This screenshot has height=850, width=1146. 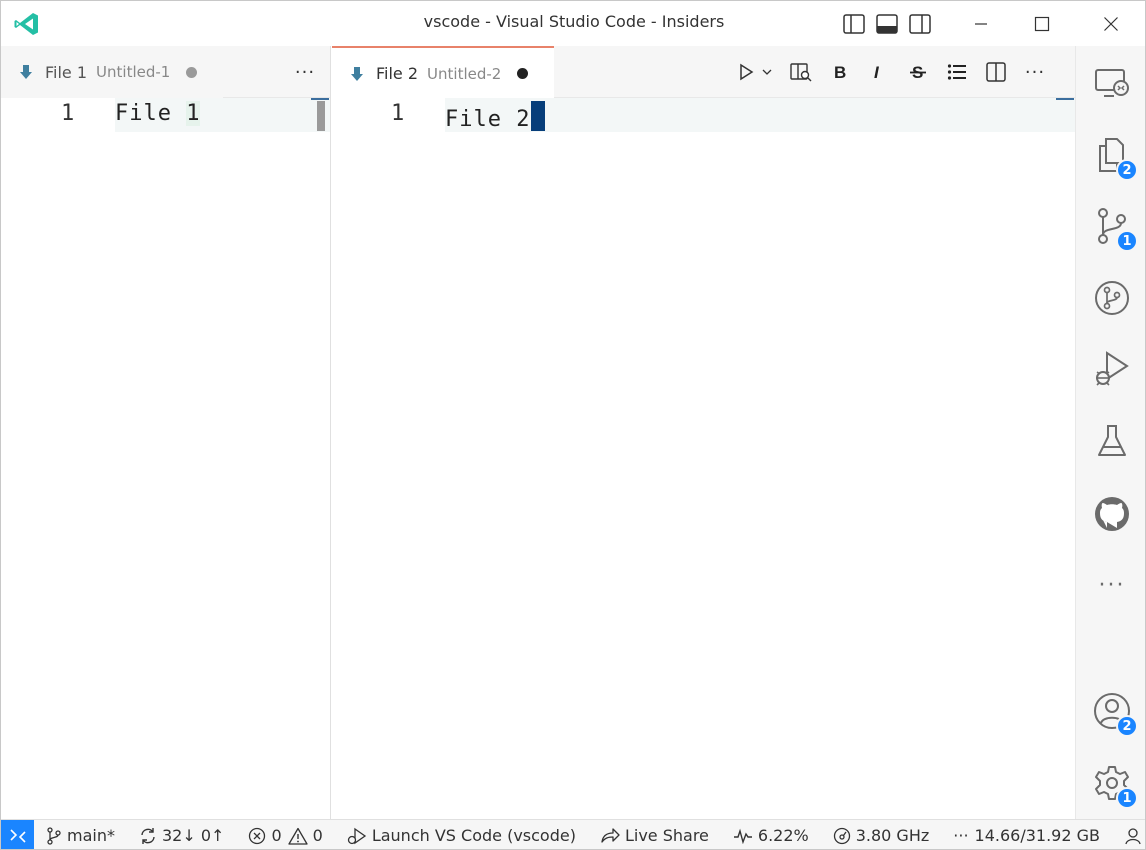 I want to click on accounts-status, so click(x=1128, y=835).